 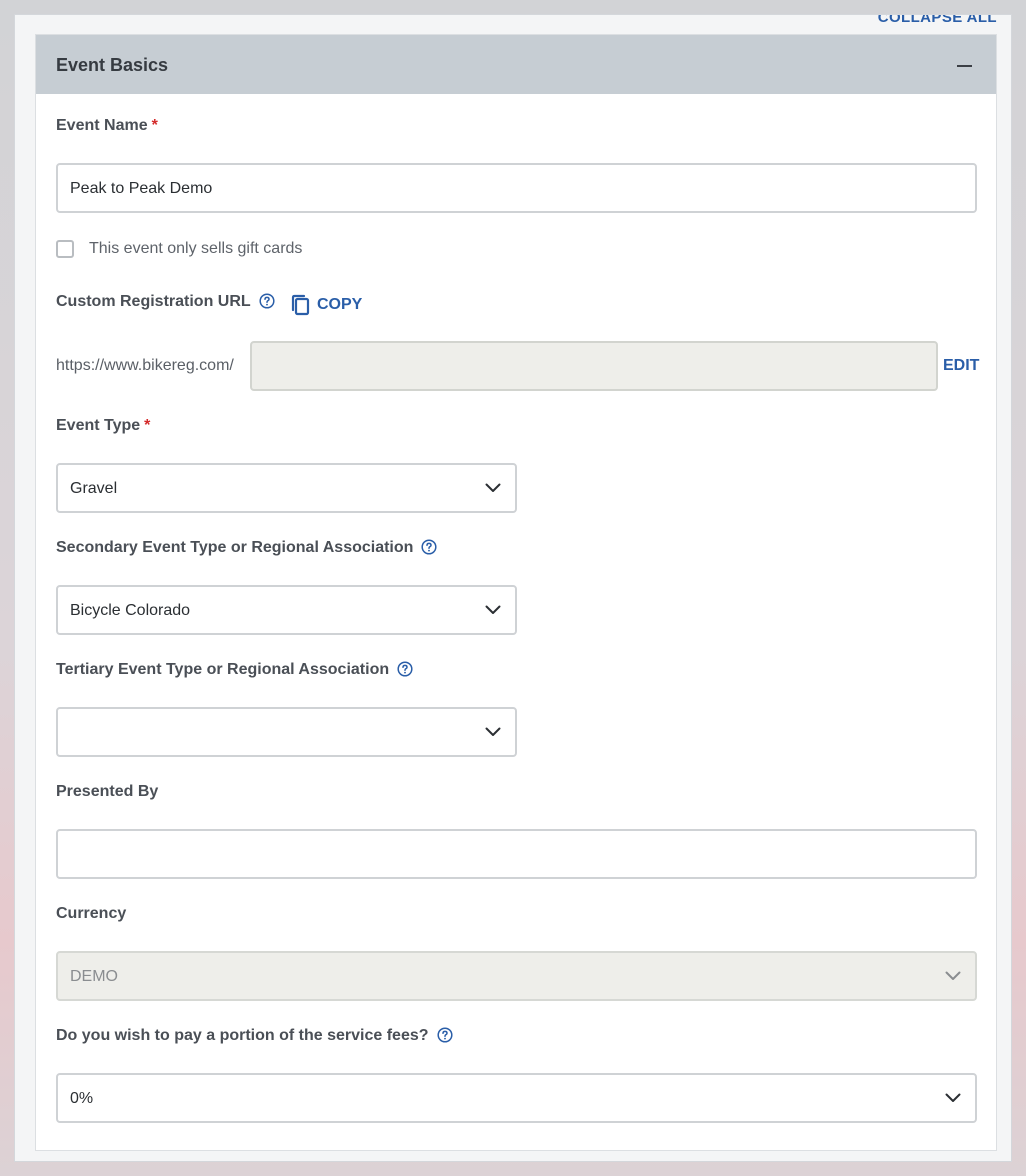 What do you see at coordinates (153, 301) in the screenshot?
I see `registration-url-label-text: Custom Registration URL` at bounding box center [153, 301].